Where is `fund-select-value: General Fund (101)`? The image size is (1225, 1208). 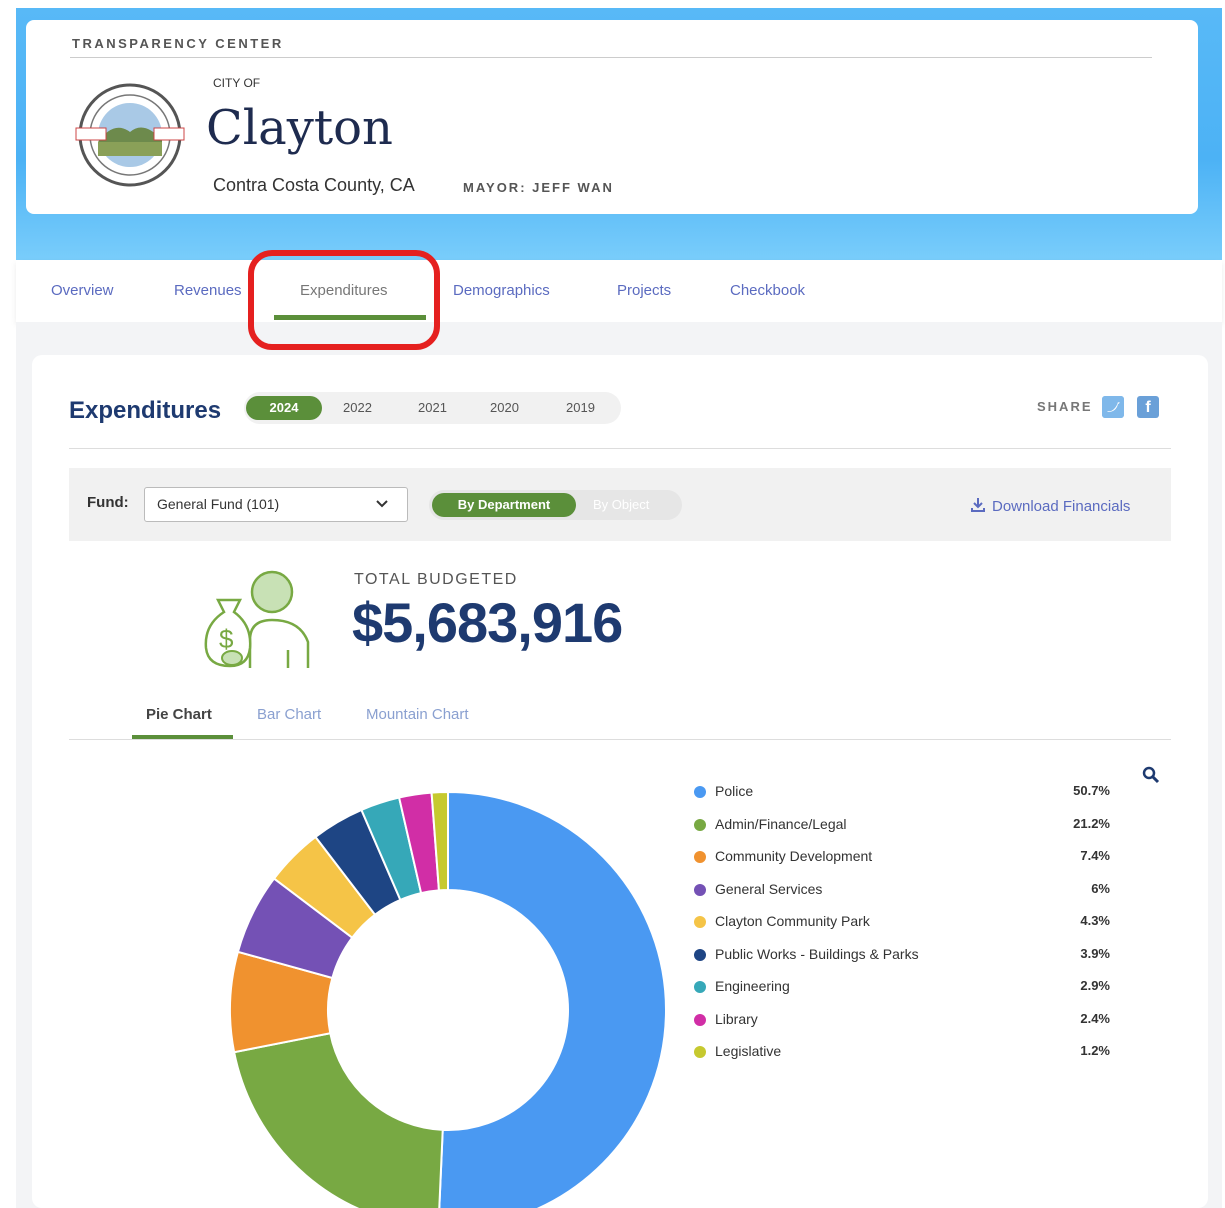 fund-select-value: General Fund (101) is located at coordinates (218, 504).